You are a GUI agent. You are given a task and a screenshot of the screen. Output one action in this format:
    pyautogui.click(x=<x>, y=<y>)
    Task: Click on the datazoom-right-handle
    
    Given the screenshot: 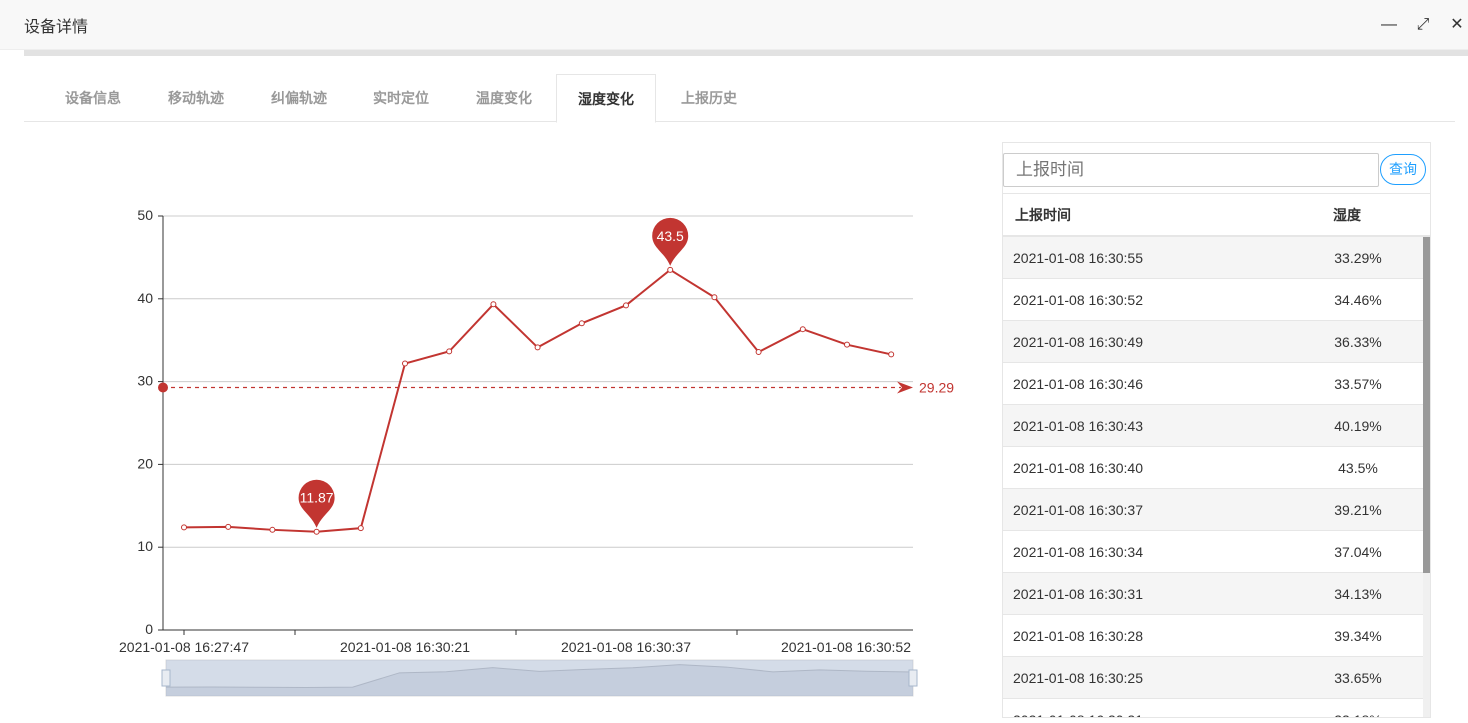 What is the action you would take?
    pyautogui.click(x=913, y=678)
    